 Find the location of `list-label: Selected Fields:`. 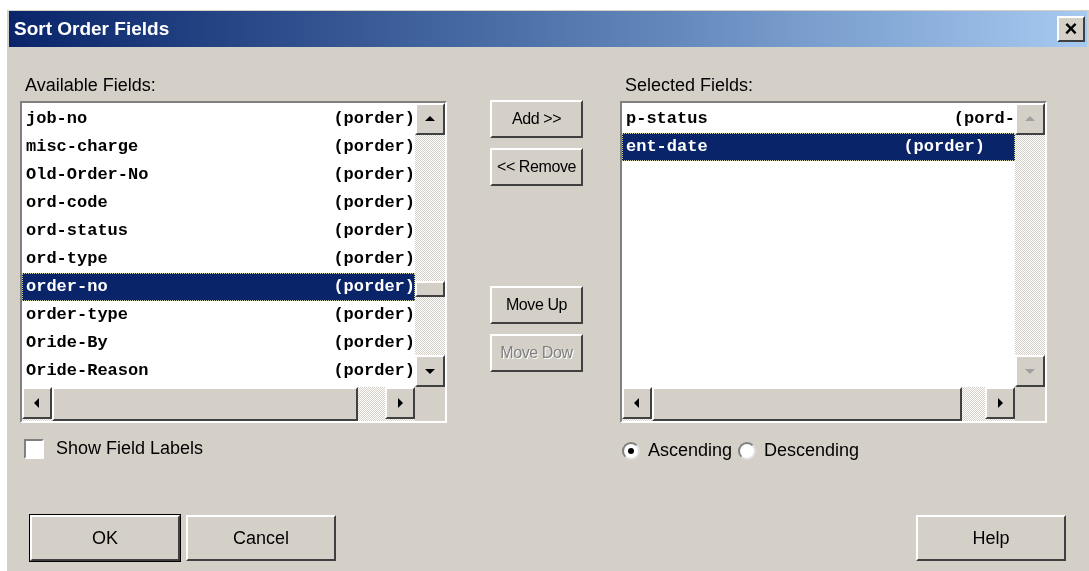

list-label: Selected Fields: is located at coordinates (690, 85).